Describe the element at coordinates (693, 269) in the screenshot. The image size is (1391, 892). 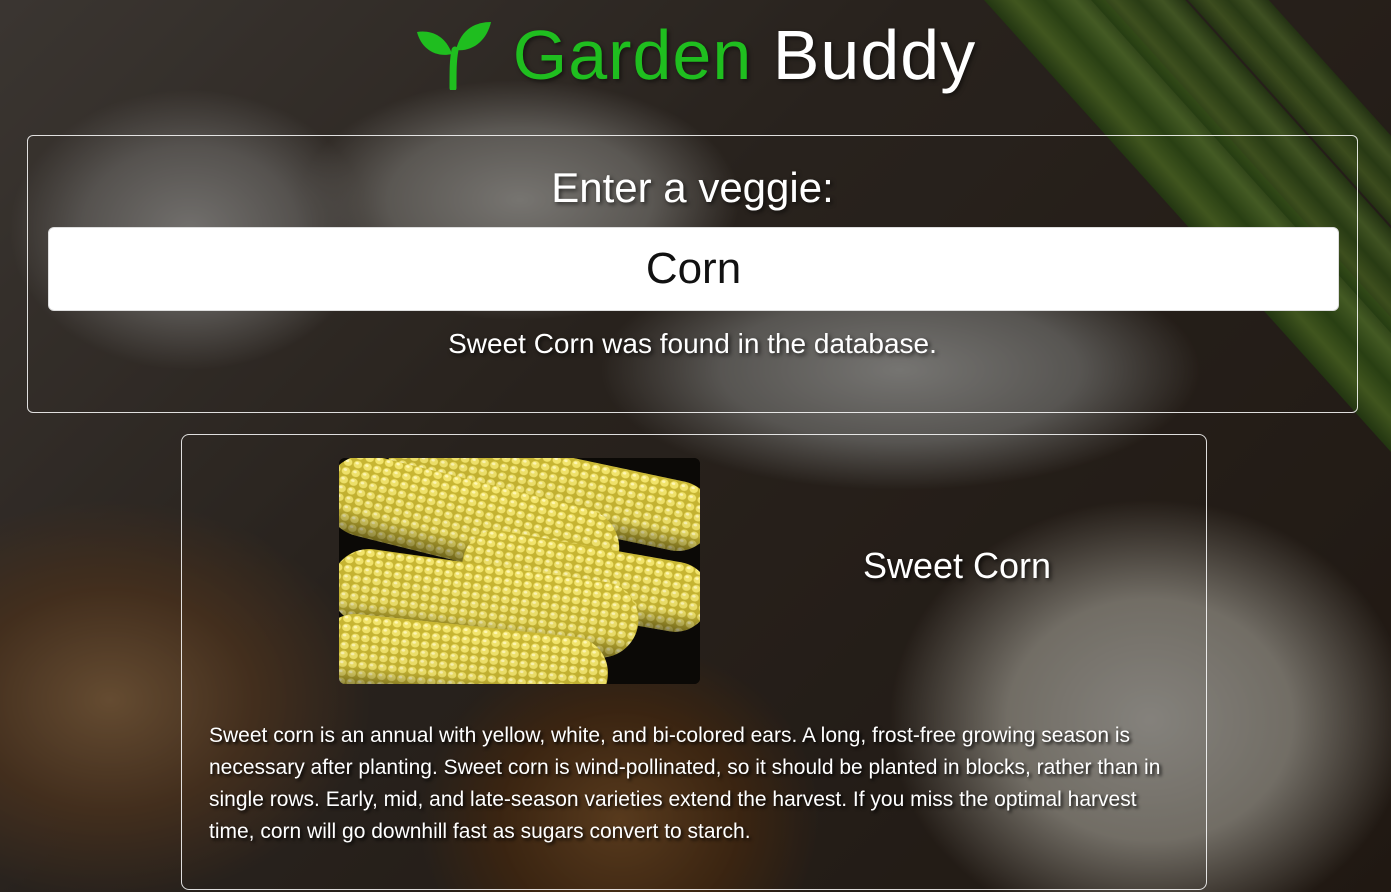
I see `veggie-search-input` at that location.